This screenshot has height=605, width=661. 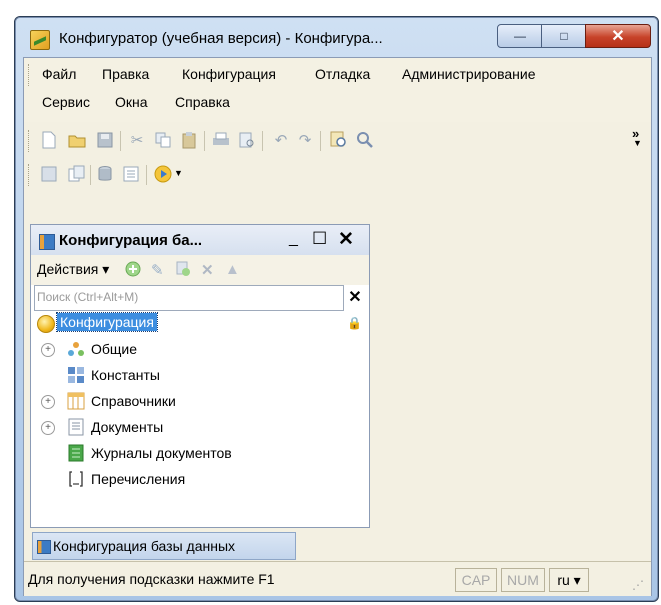 What do you see at coordinates (76, 453) in the screenshot?
I see `journals-icon` at bounding box center [76, 453].